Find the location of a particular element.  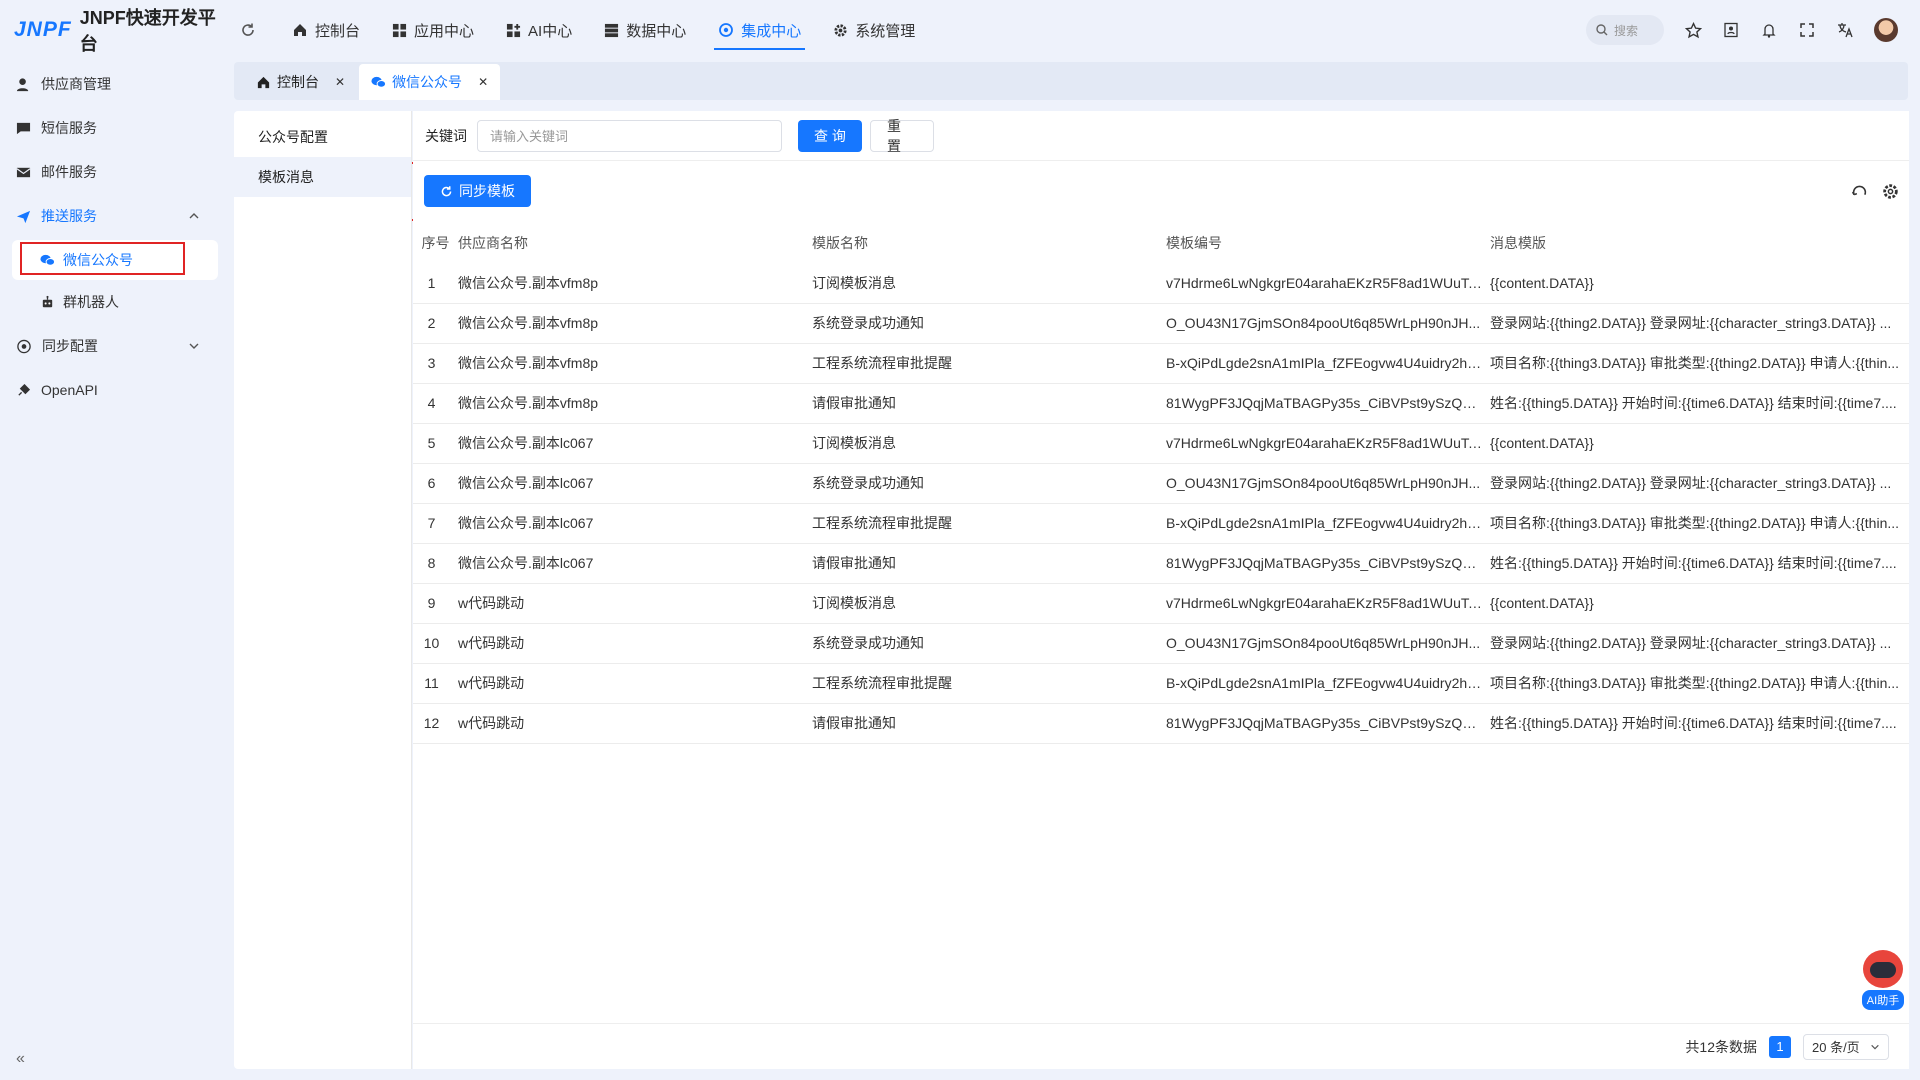

reset-button: 重 置 is located at coordinates (902, 136).